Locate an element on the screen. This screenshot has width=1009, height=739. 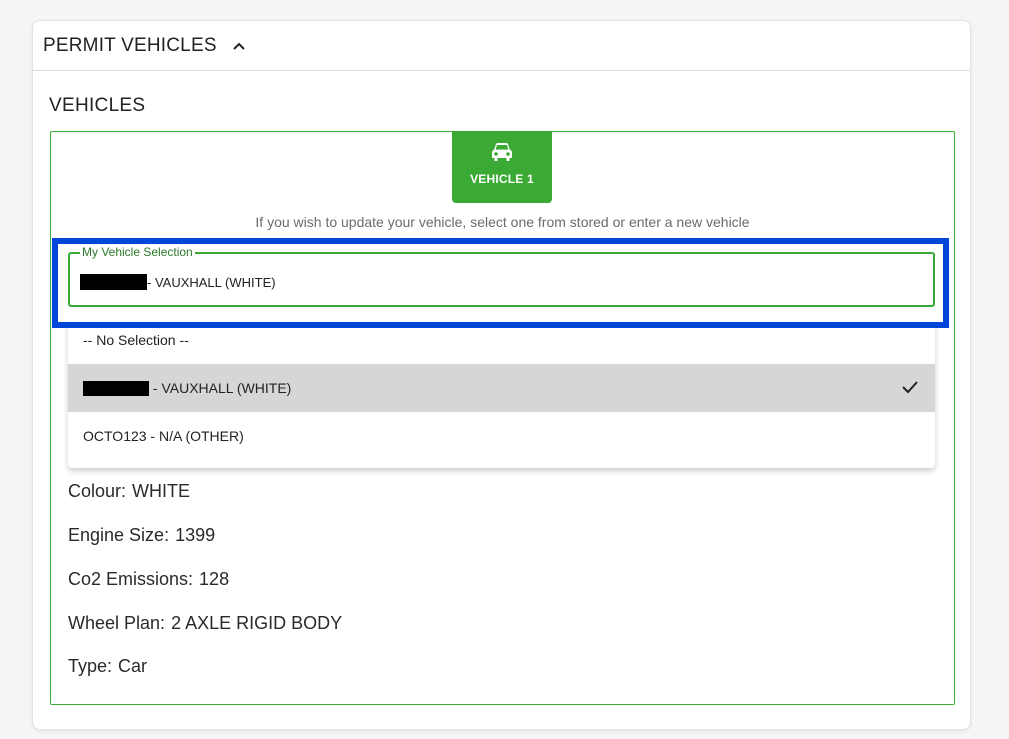
detail-co2: Co2 Emissions: 128 is located at coordinates (148, 579).